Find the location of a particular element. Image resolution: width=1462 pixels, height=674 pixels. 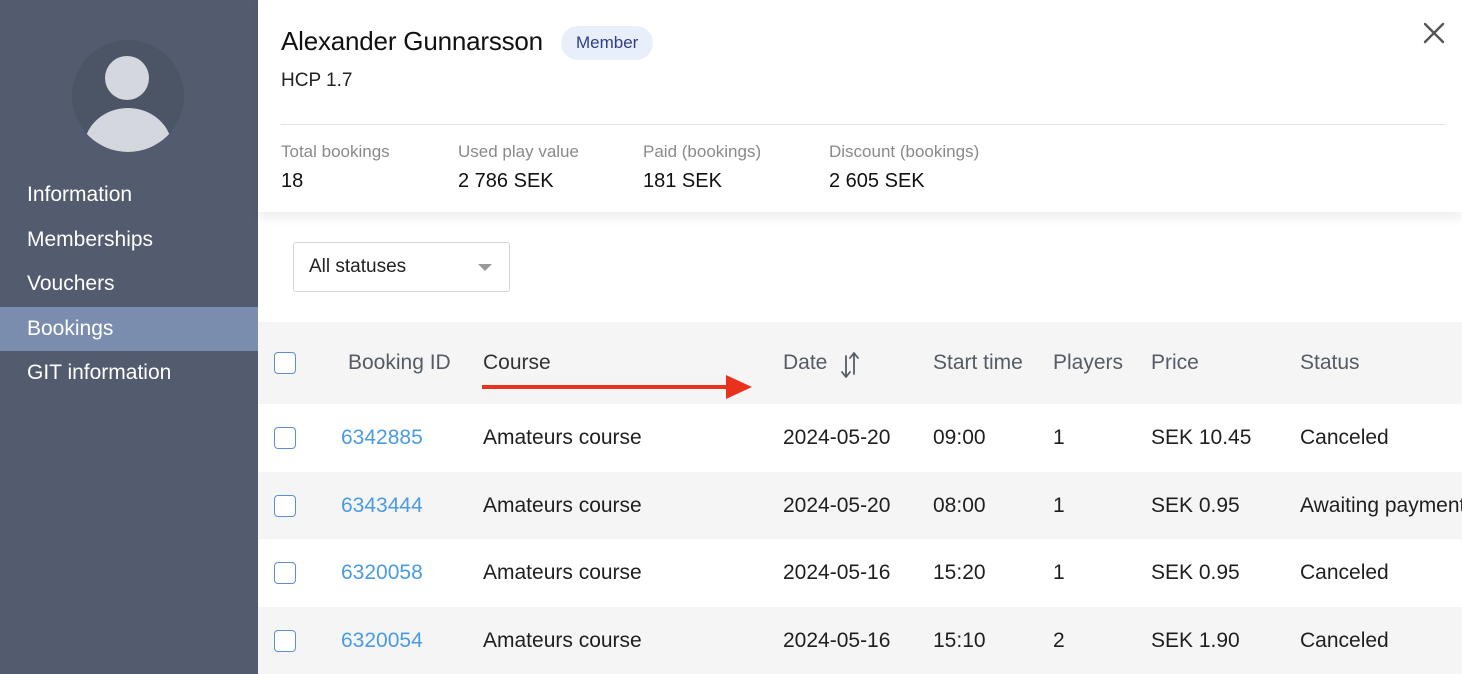

stat-value: 2 786 SEK is located at coordinates (506, 181).